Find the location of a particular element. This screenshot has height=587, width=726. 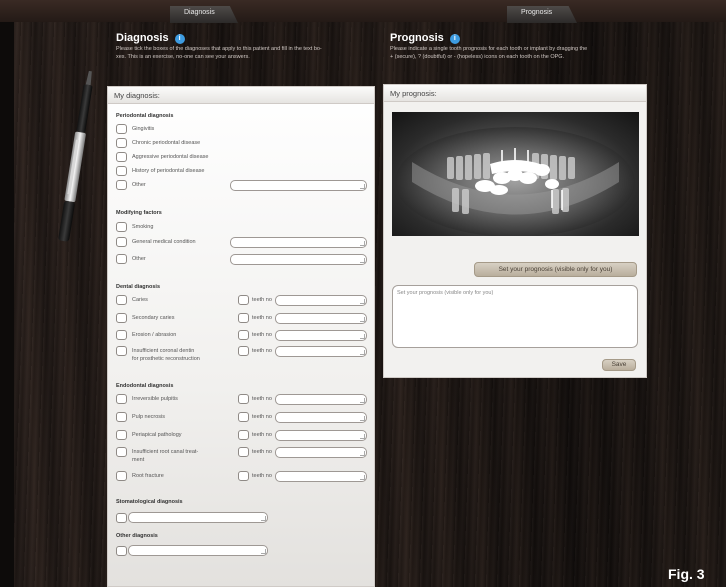

endodontal-title: Endodontal diagnosis is located at coordinates (145, 386).